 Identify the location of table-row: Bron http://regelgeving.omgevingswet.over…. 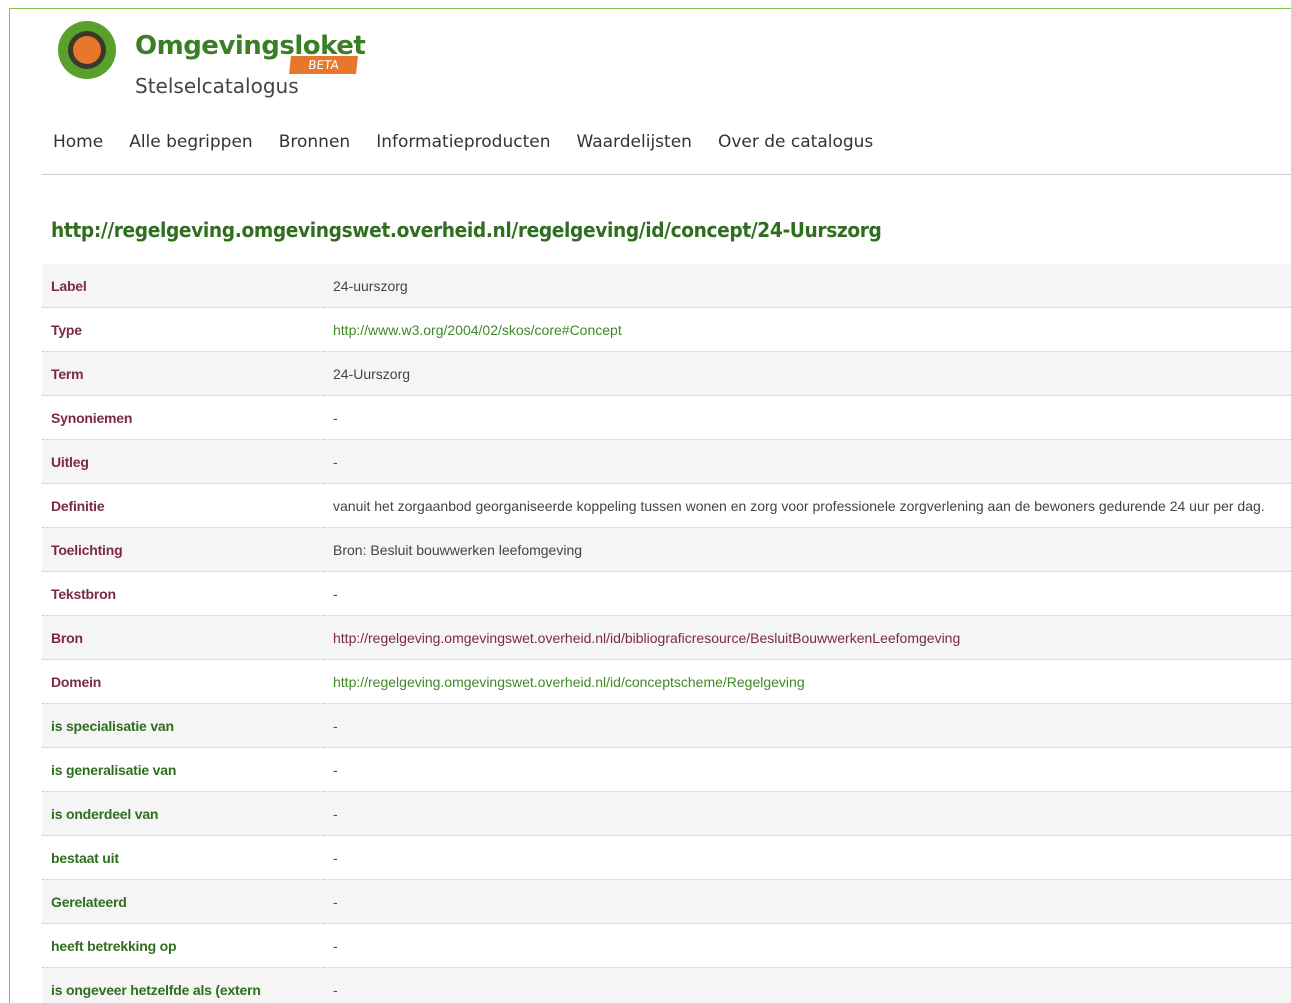
(666, 637).